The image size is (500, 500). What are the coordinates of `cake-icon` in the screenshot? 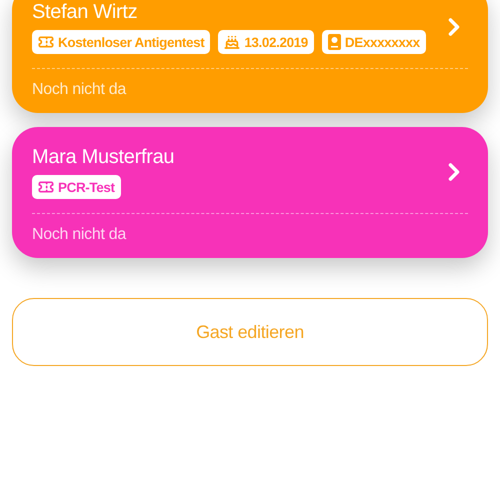 It's located at (232, 42).